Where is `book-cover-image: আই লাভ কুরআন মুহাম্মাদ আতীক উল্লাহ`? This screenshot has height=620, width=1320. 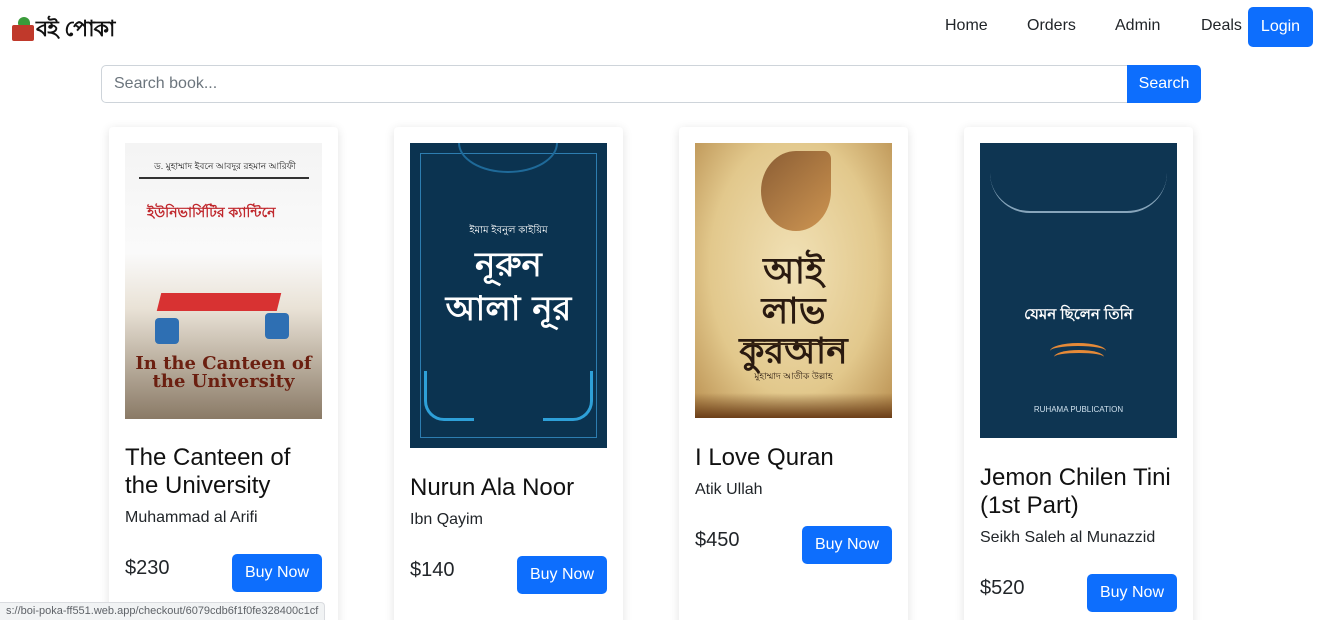 book-cover-image: আই লাভ কুরআন মুহাম্মাদ আতীক উল্লাহ is located at coordinates (793, 280).